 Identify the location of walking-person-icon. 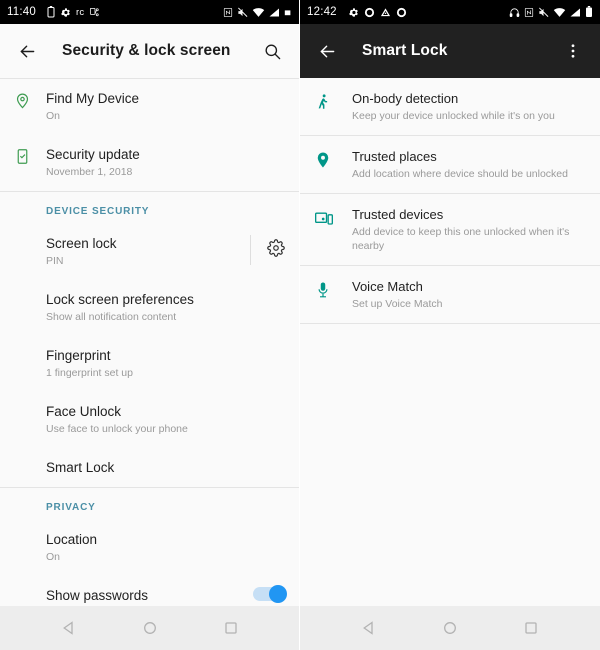
(333, 103).